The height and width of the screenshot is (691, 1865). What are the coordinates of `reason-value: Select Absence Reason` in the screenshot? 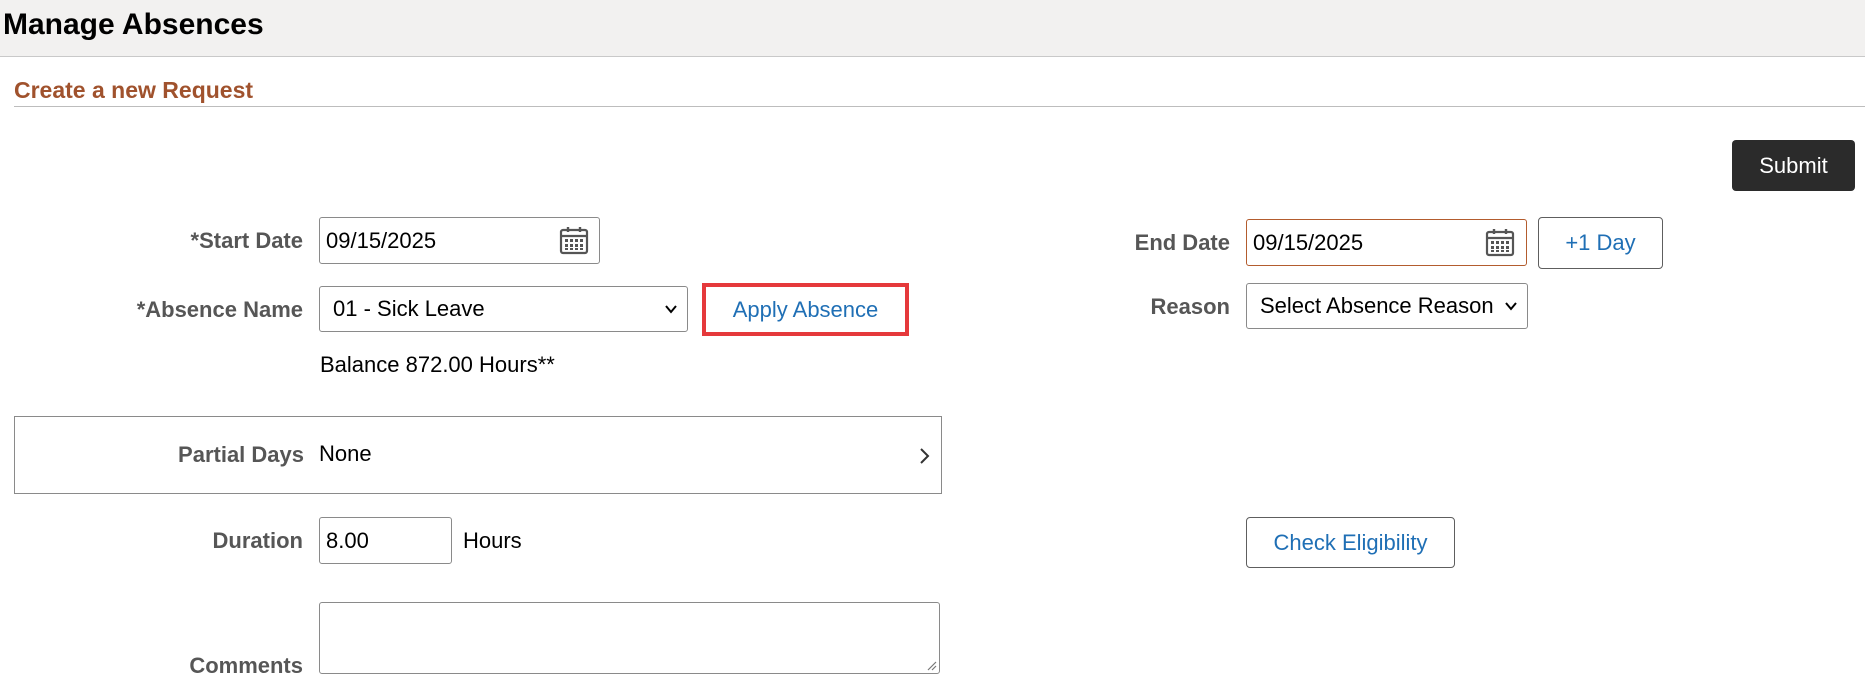 It's located at (1377, 305).